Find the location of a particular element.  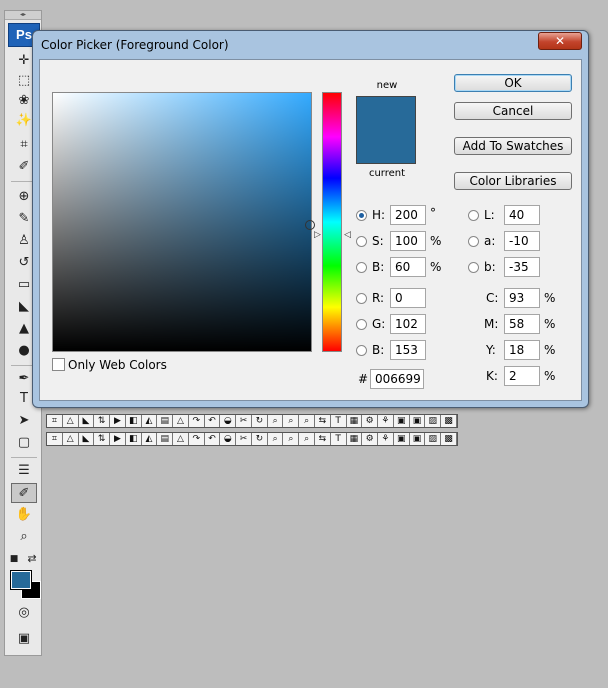

shape-tool-icon: ▢ is located at coordinates (24, 443).